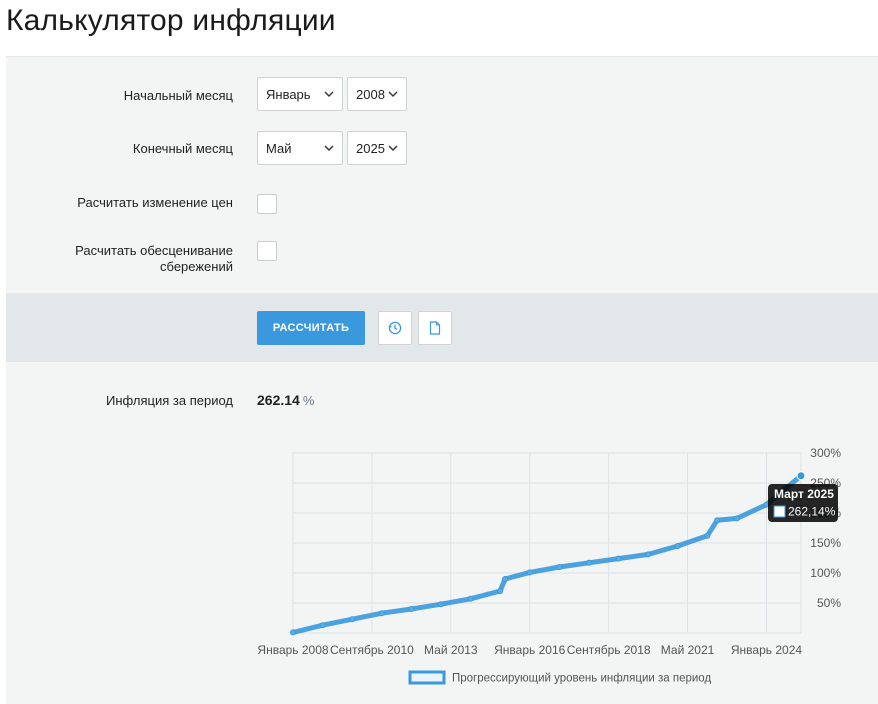 This screenshot has height=704, width=878. I want to click on tooltip-title: Март 2025, so click(804, 494).